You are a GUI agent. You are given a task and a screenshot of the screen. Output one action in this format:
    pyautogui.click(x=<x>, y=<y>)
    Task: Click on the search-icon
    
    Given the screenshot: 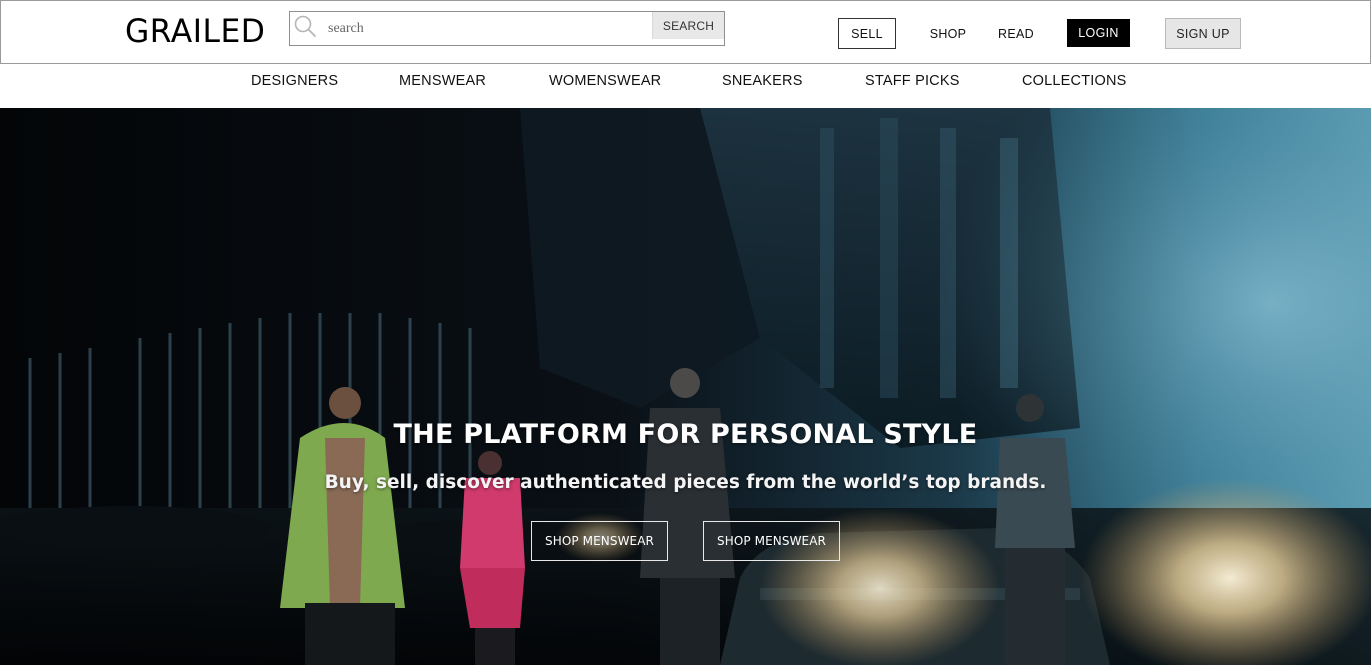 What is the action you would take?
    pyautogui.click(x=305, y=26)
    